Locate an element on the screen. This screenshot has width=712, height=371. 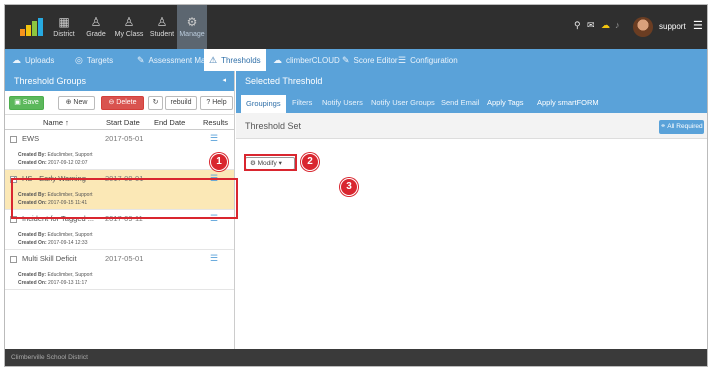
tab-notify-user-groups: Notify User Groups is located at coordinates (403, 102).